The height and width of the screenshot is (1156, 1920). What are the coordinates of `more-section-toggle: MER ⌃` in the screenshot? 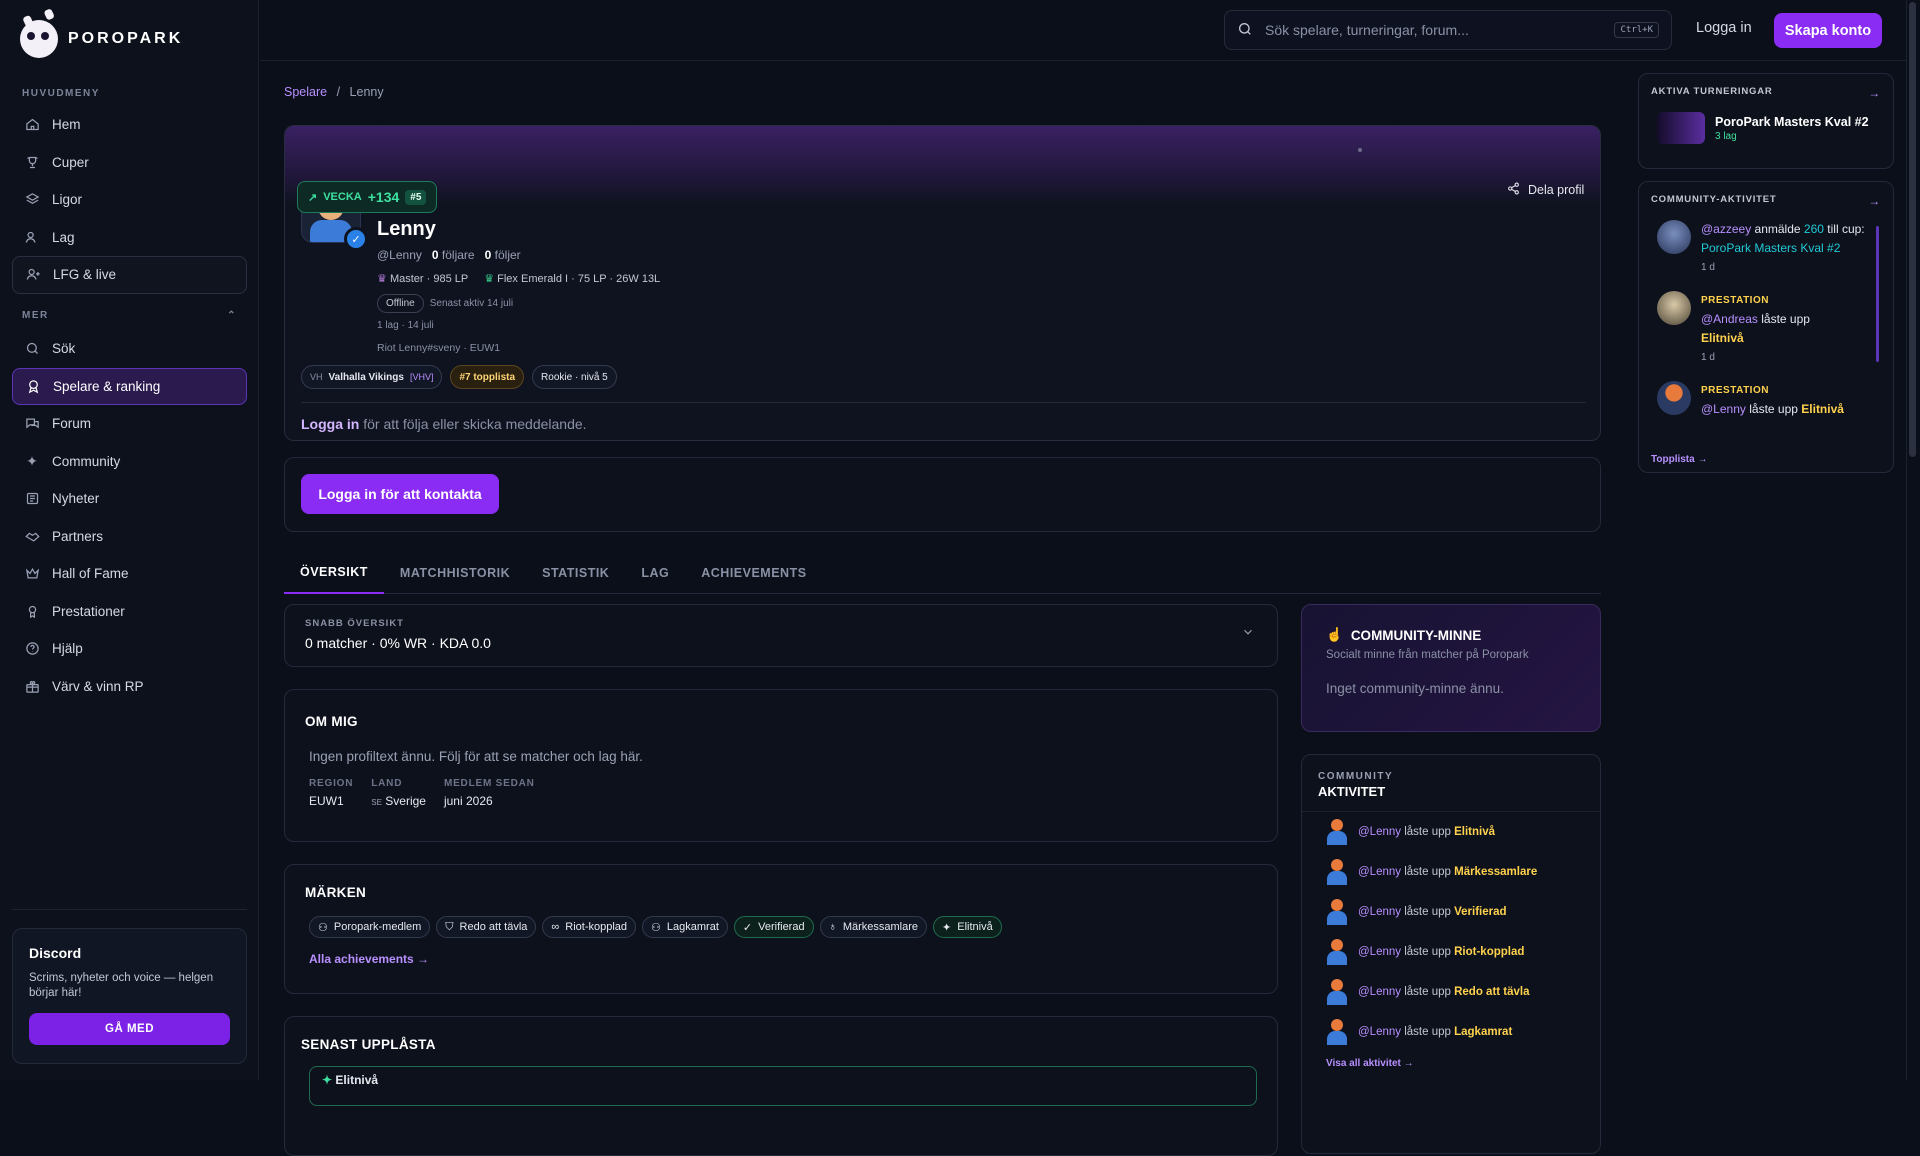 It's located at (129, 315).